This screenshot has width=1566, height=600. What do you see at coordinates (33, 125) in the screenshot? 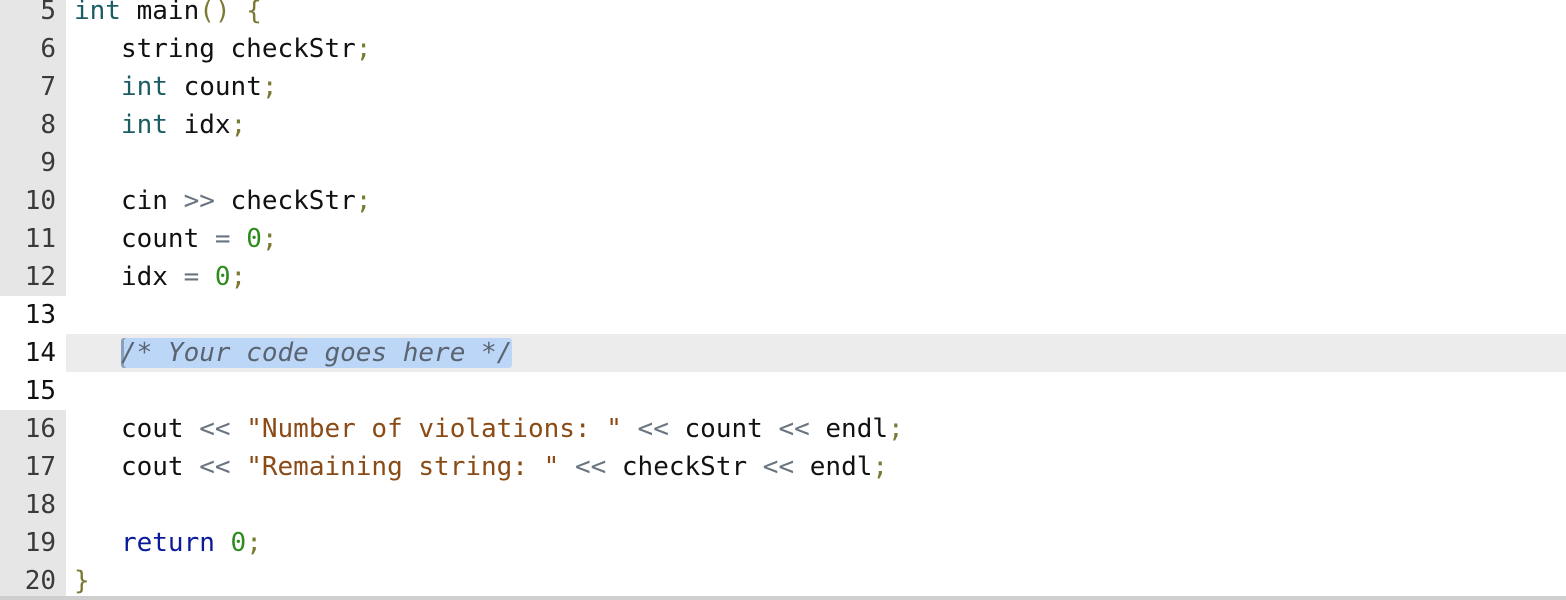
I see `line-number: 8` at bounding box center [33, 125].